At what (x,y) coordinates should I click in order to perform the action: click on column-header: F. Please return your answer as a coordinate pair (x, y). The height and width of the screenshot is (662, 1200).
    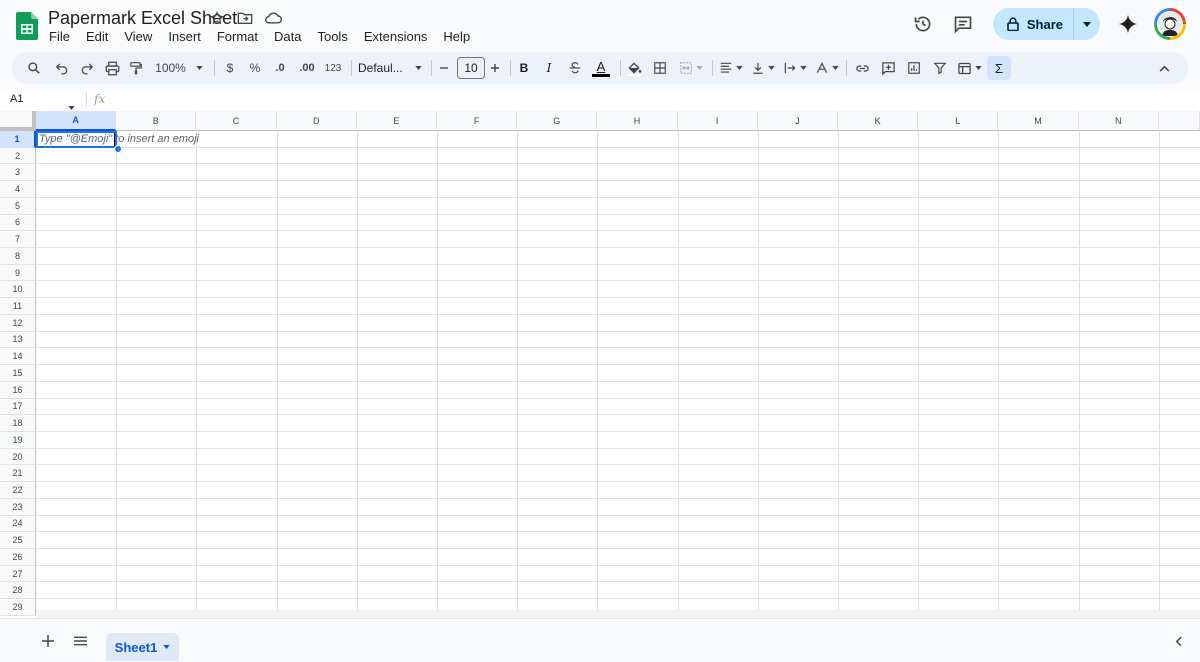
    Looking at the image, I should click on (477, 121).